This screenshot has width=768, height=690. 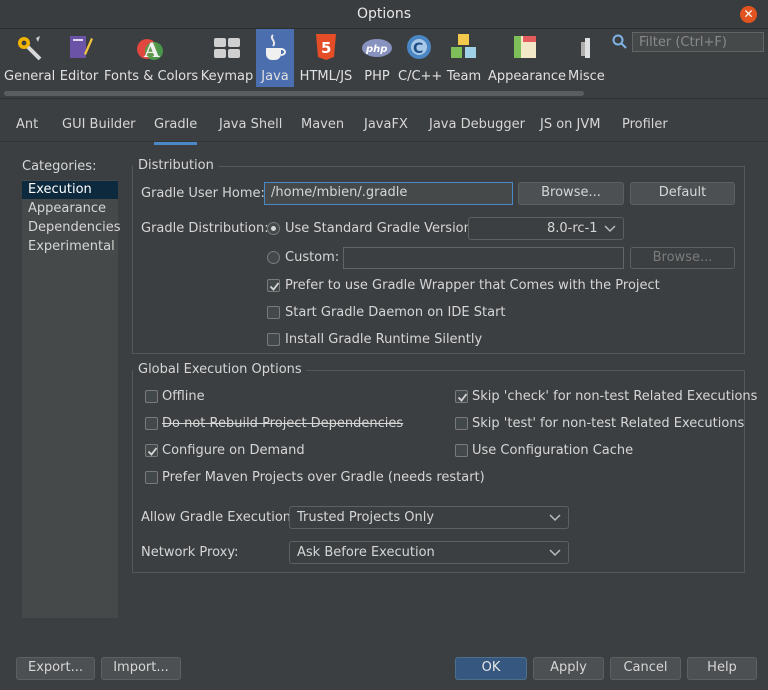 What do you see at coordinates (388, 193) in the screenshot?
I see `gradle-user-home-input: /home/mbien/.gradle` at bounding box center [388, 193].